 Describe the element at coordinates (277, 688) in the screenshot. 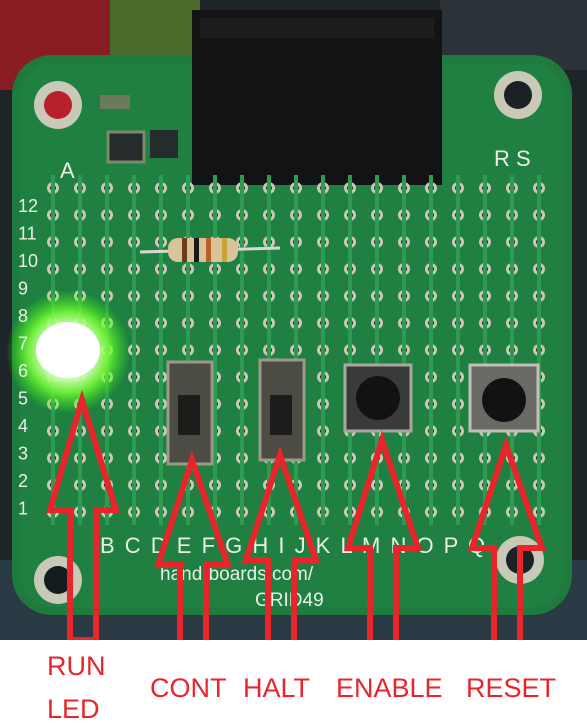

I see `label-halt: HALT` at that location.